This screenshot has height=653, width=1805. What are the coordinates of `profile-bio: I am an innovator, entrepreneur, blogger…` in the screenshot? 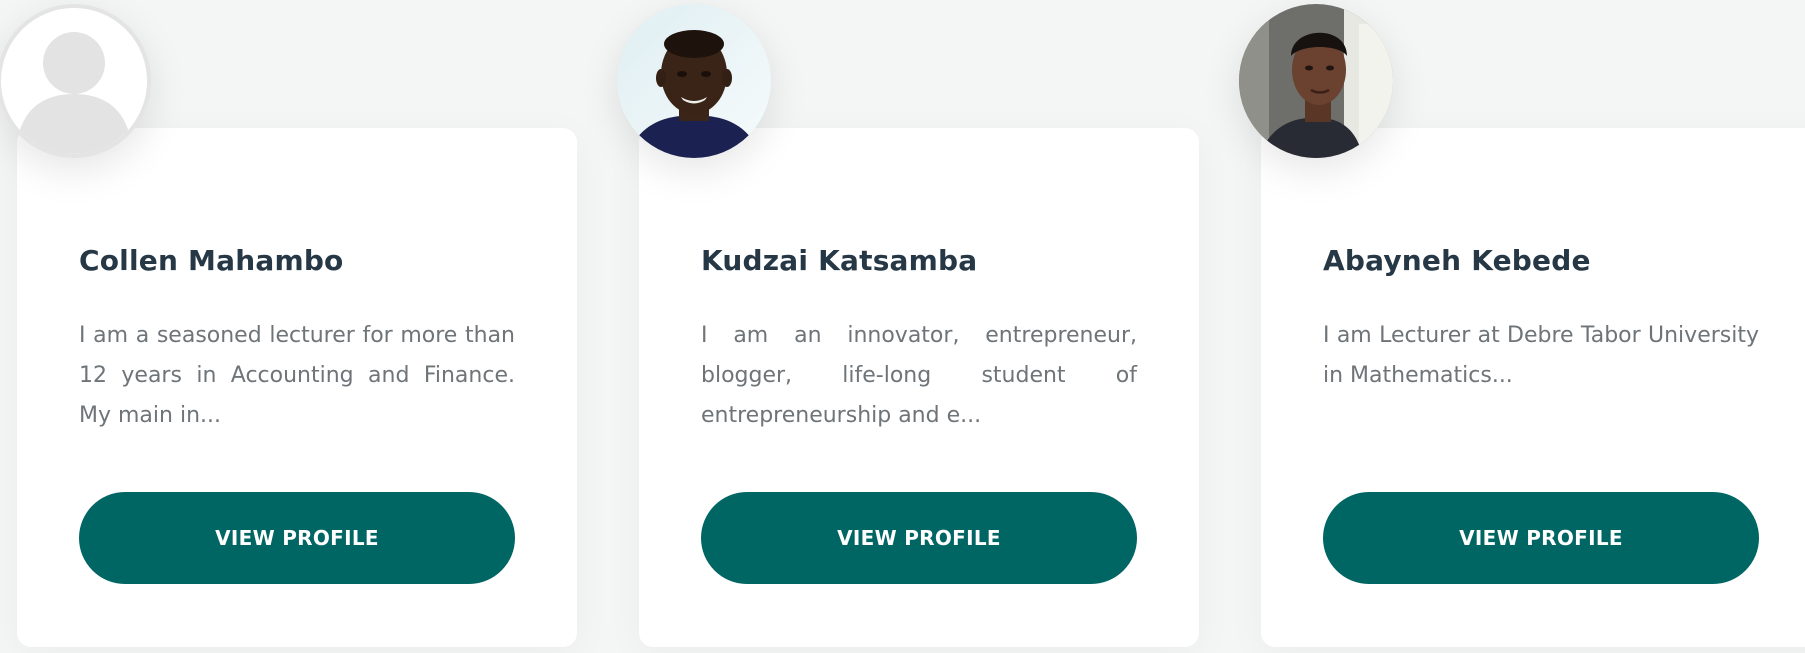 It's located at (919, 375).